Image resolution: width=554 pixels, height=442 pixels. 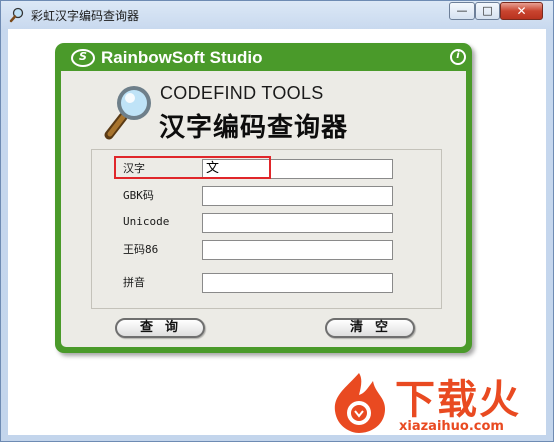 I want to click on maximize-icon: □, so click(x=487, y=10).